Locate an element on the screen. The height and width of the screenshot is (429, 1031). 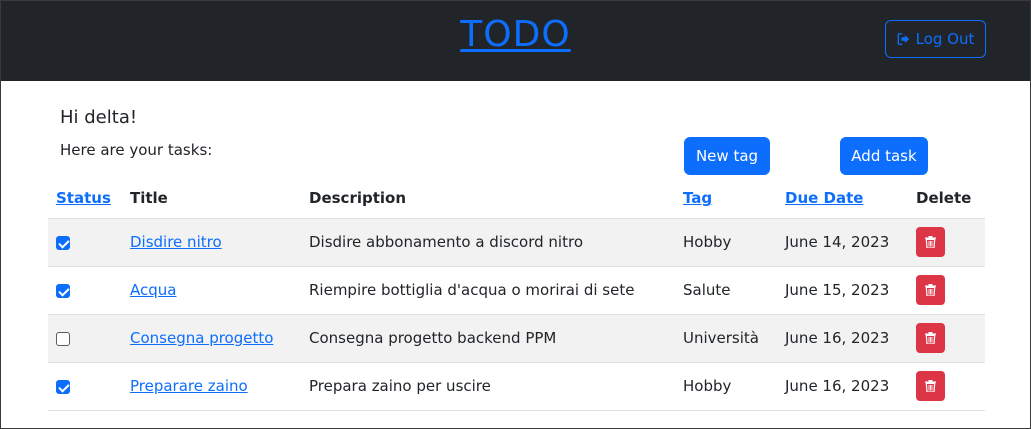
logout-button: Log Out is located at coordinates (935, 39).